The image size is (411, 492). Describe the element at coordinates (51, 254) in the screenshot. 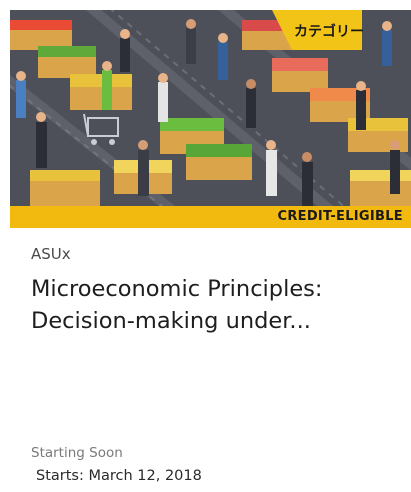

I see `course-organization: ASUx` at that location.